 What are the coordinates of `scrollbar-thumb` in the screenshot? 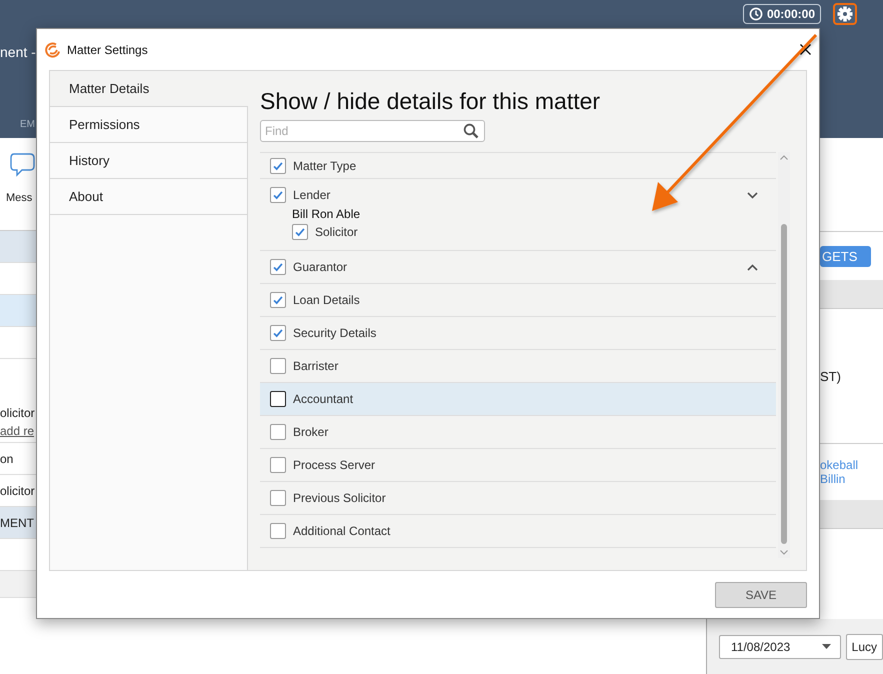 It's located at (784, 384).